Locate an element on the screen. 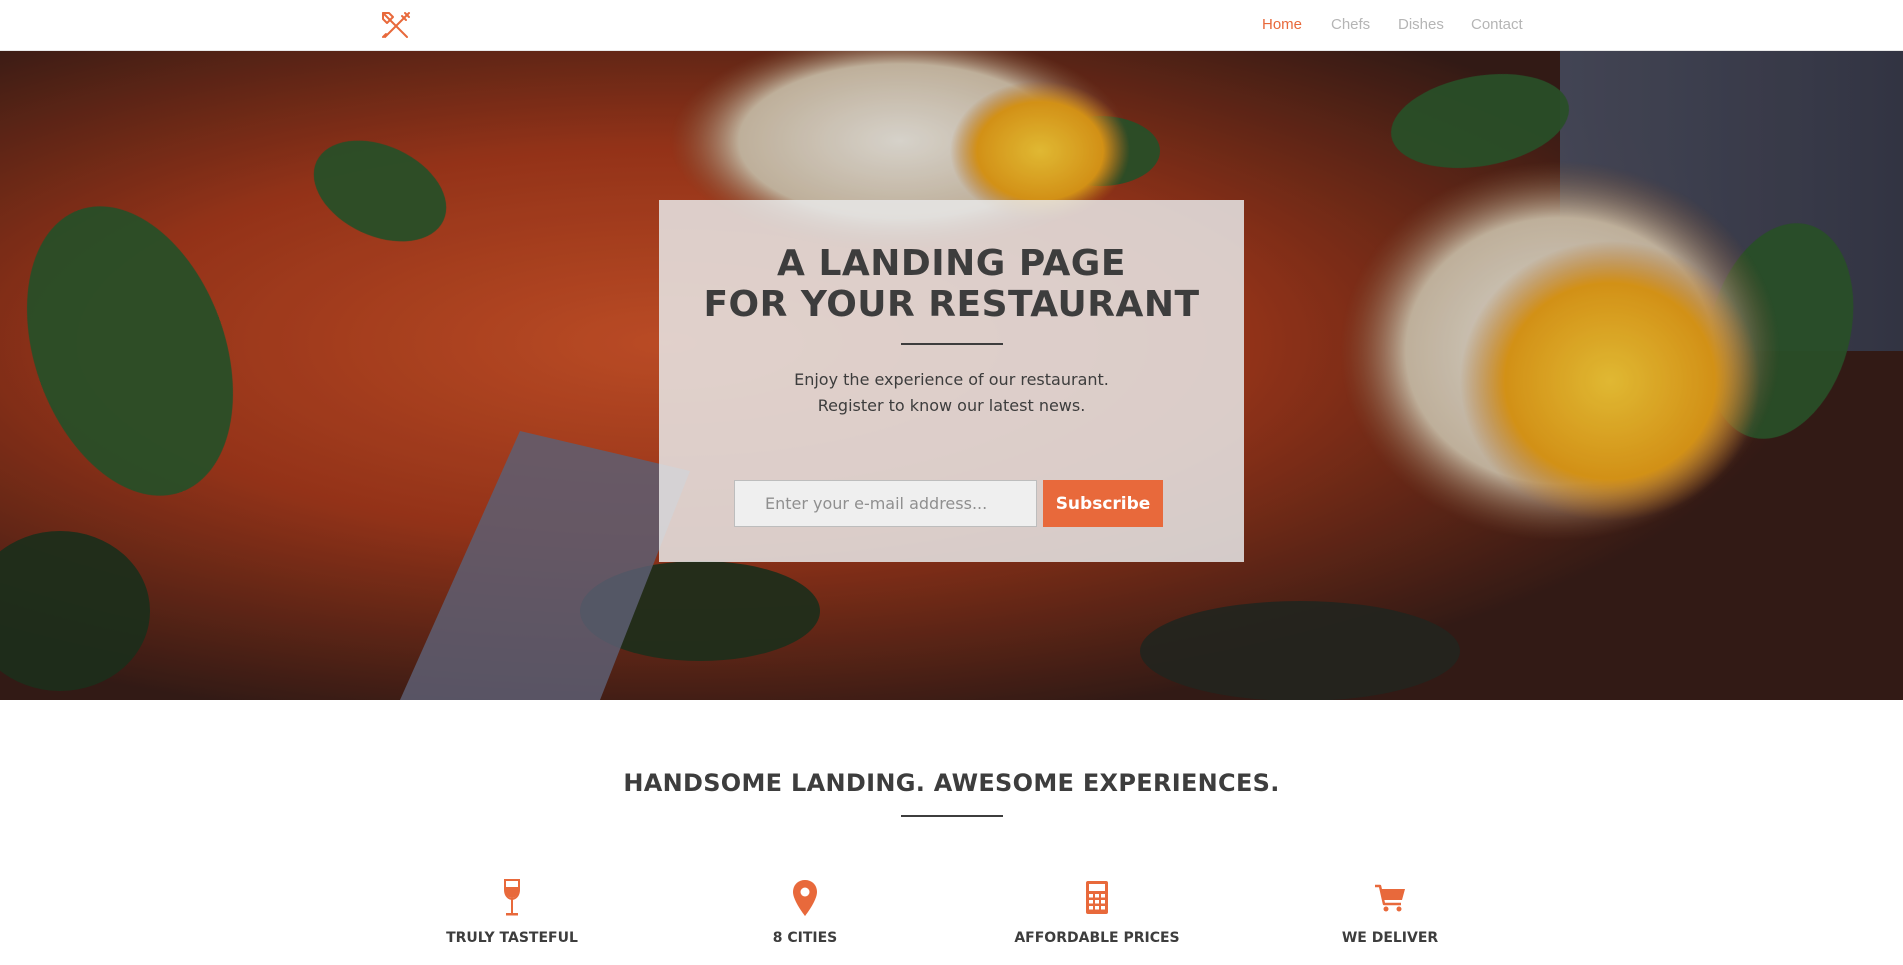  nav-link-contact: Contact is located at coordinates (1497, 24).